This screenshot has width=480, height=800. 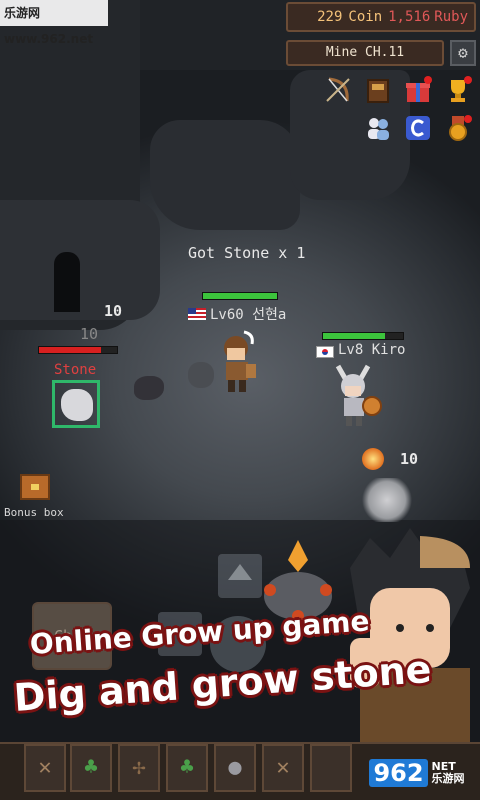 What do you see at coordinates (338, 90) in the screenshot?
I see `bow-icon` at bounding box center [338, 90].